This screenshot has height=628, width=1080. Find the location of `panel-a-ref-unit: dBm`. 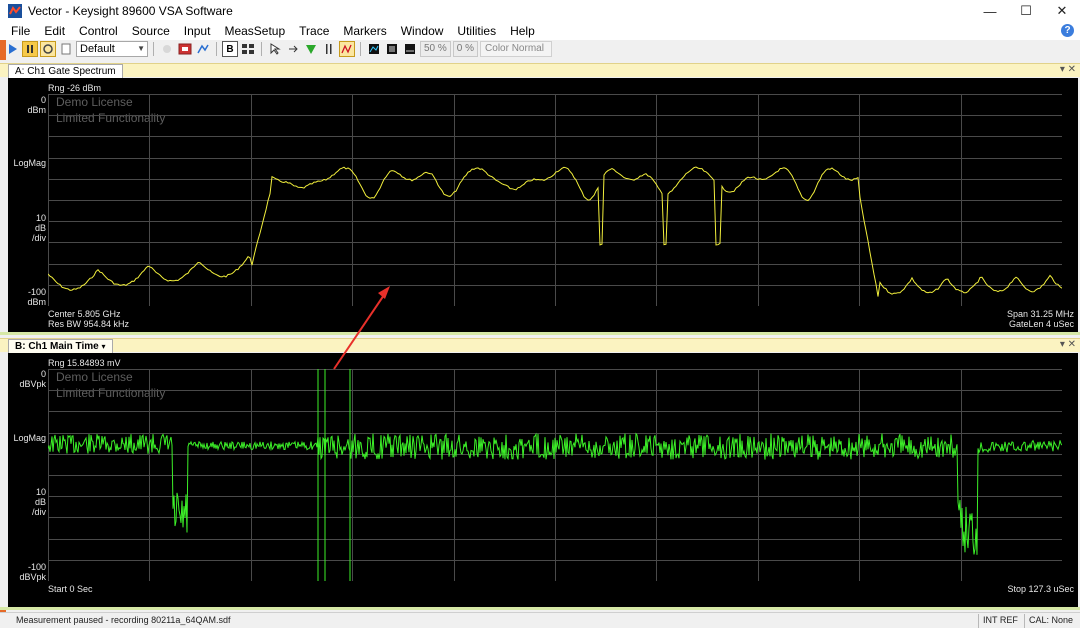

panel-a-ref-unit: dBm is located at coordinates (36, 110).